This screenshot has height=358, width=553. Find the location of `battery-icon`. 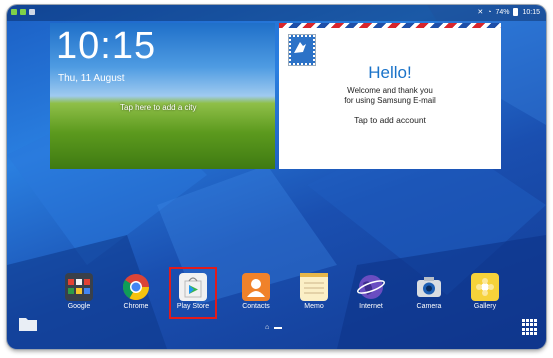

battery-icon is located at coordinates (516, 12).